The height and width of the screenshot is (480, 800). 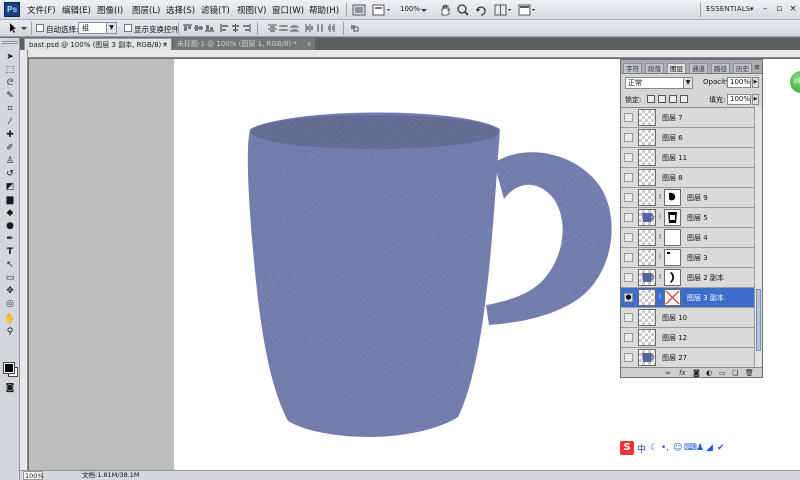 I want to click on align-right-icon, so click(x=246, y=28).